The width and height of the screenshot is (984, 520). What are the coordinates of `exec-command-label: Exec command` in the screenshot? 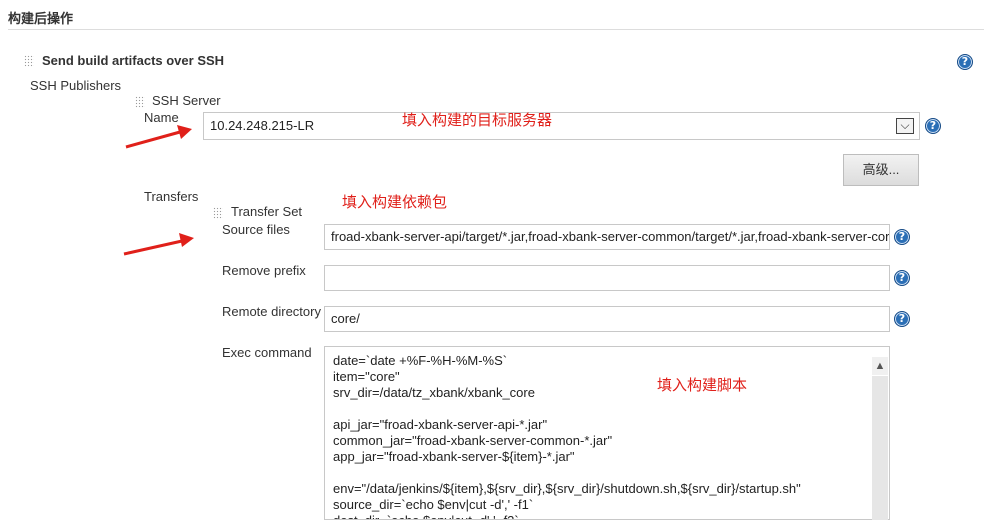 It's located at (267, 352).